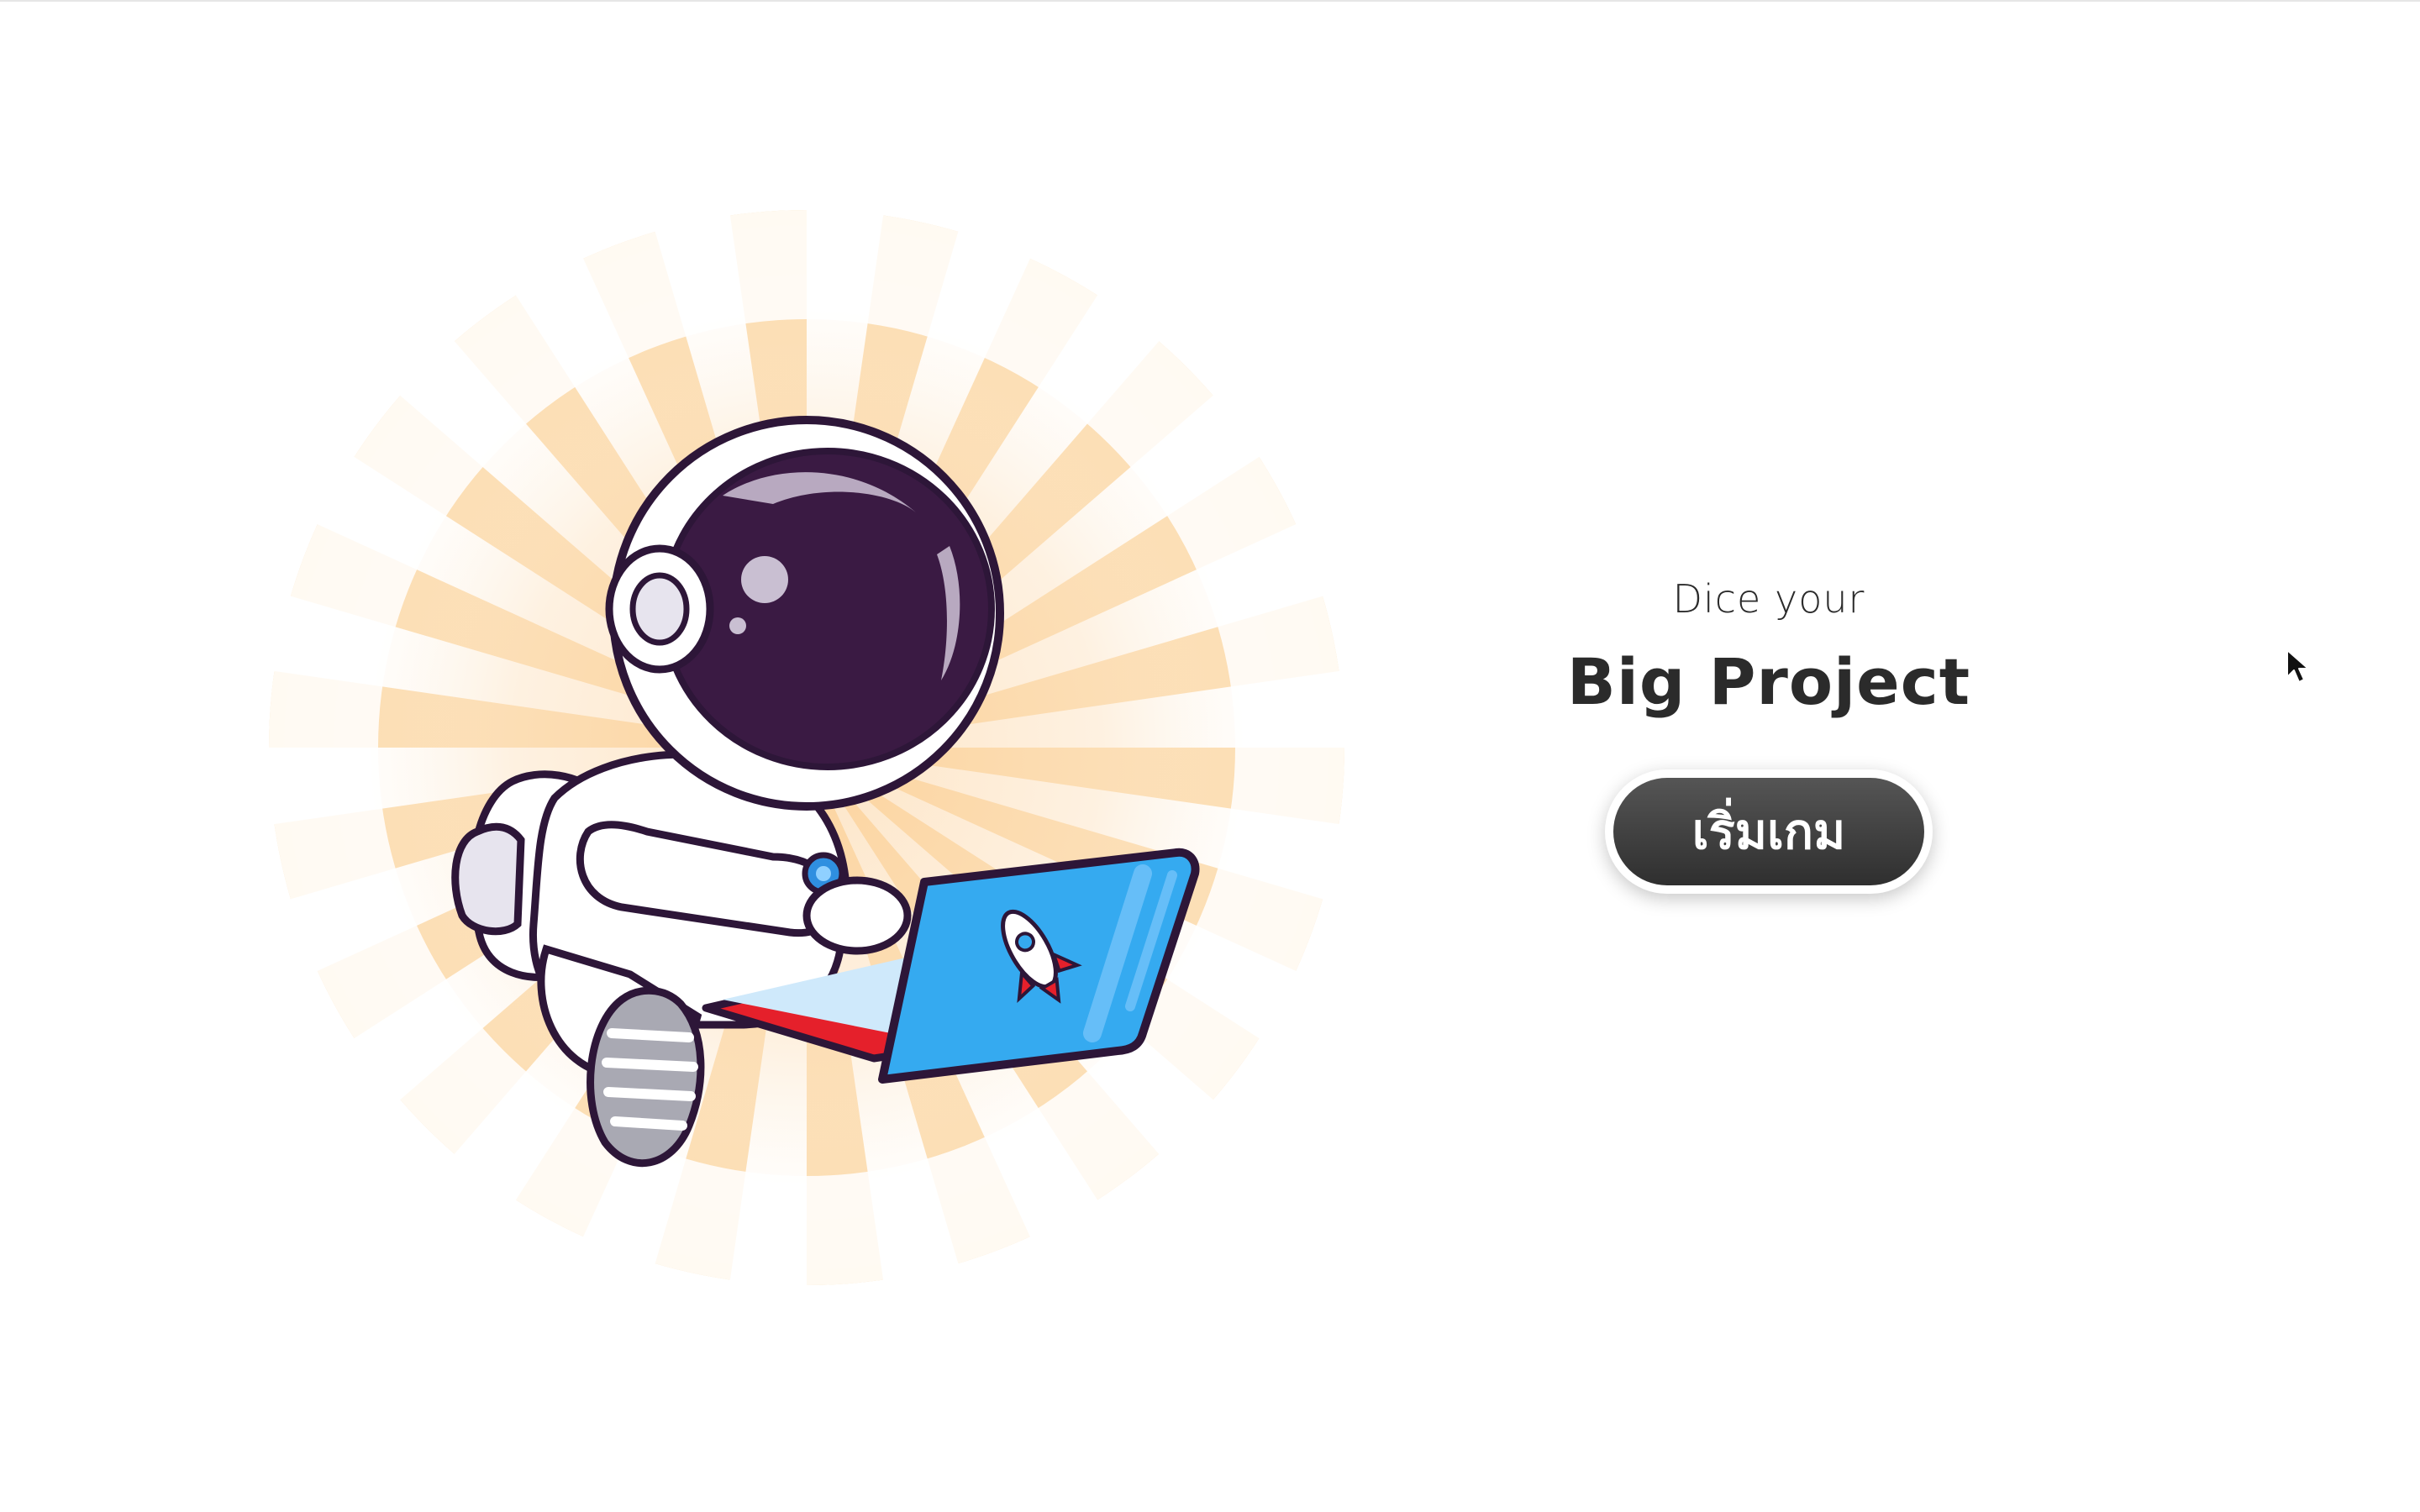  Describe the element at coordinates (1768, 599) in the screenshot. I see `subtitle: Dice your` at that location.